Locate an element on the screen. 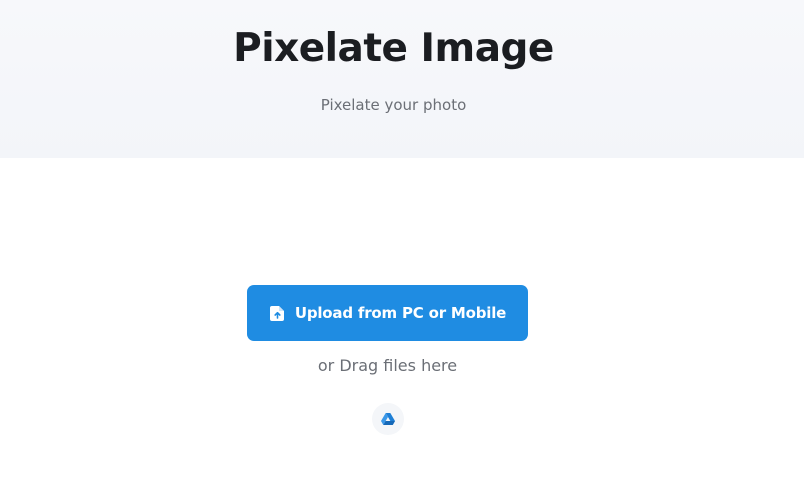 The width and height of the screenshot is (804, 492). drag-hint: or Drag files here is located at coordinates (387, 365).